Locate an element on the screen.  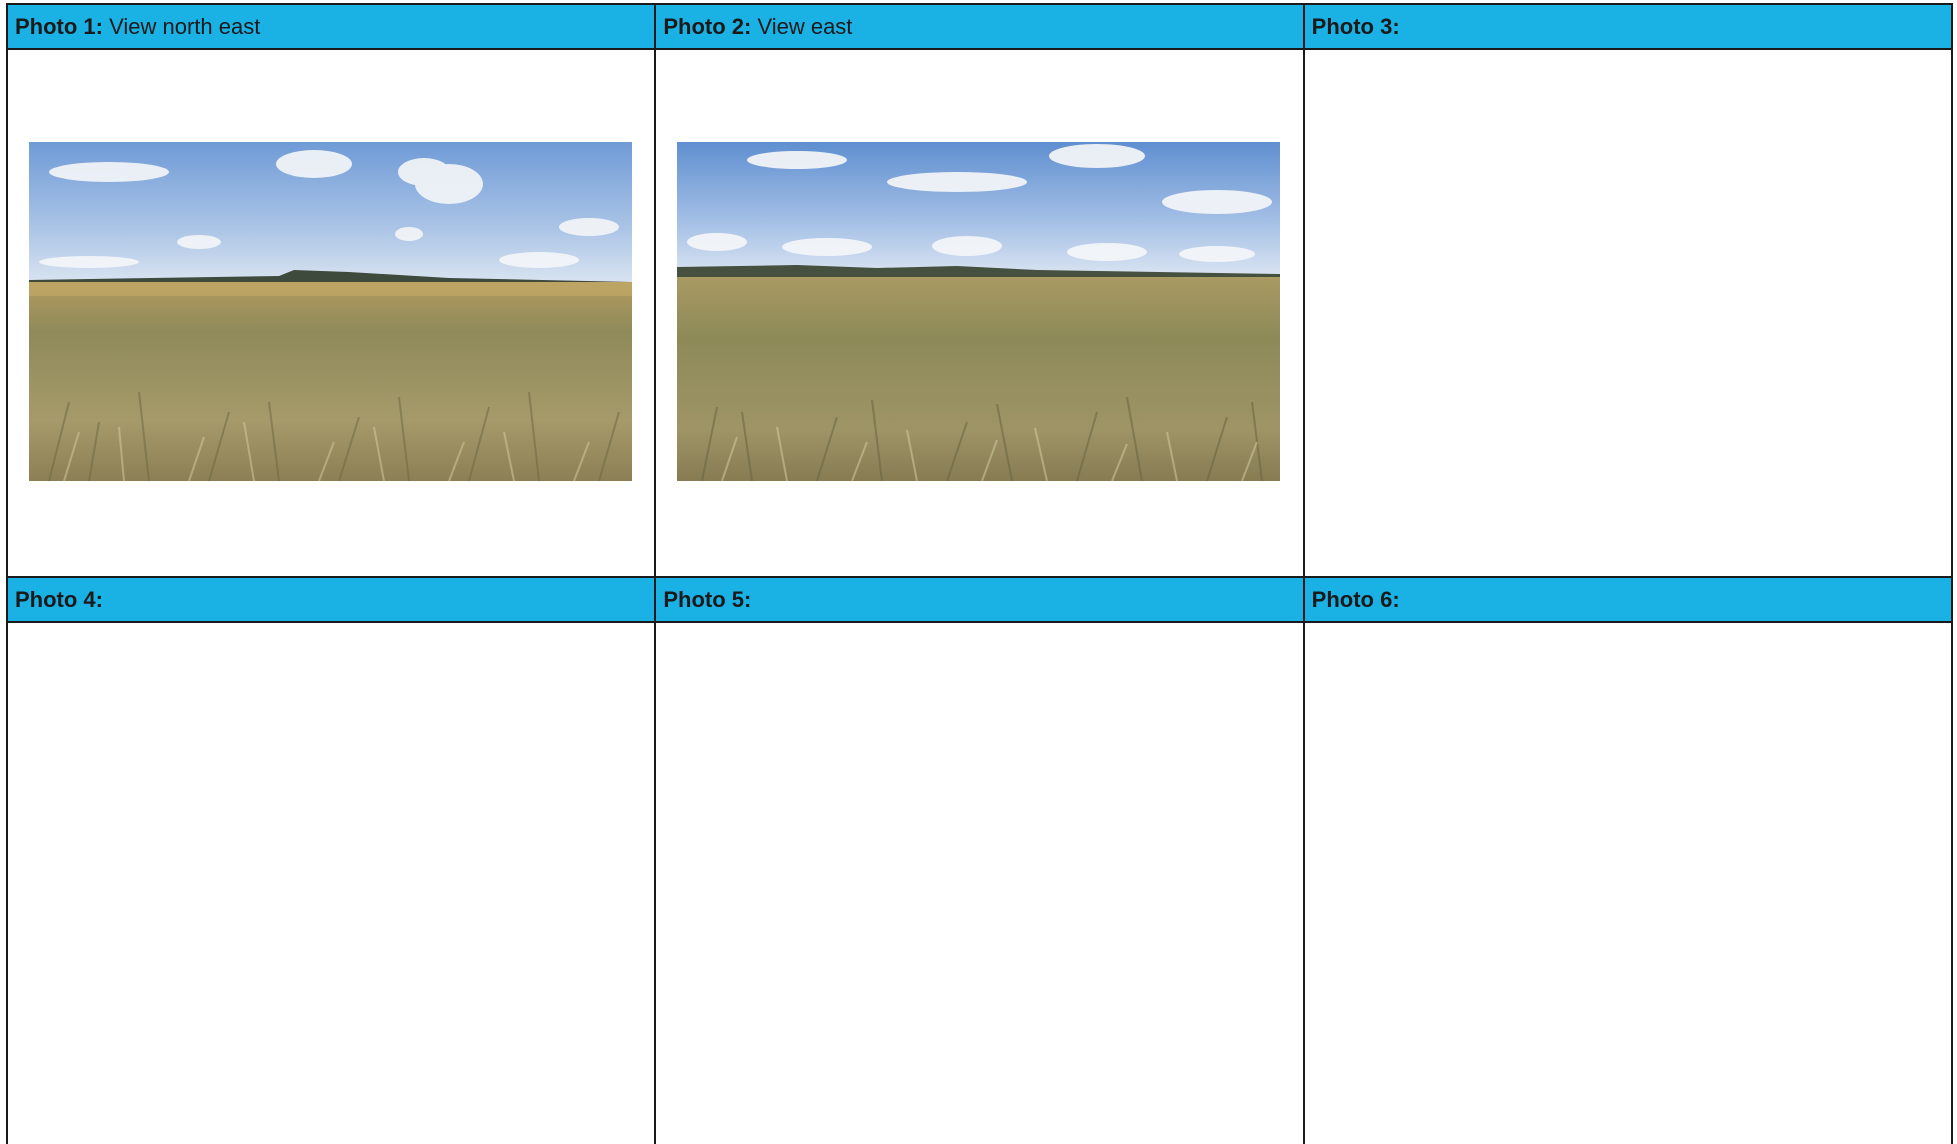
photo-3-header: Photo 3: is located at coordinates (1628, 26).